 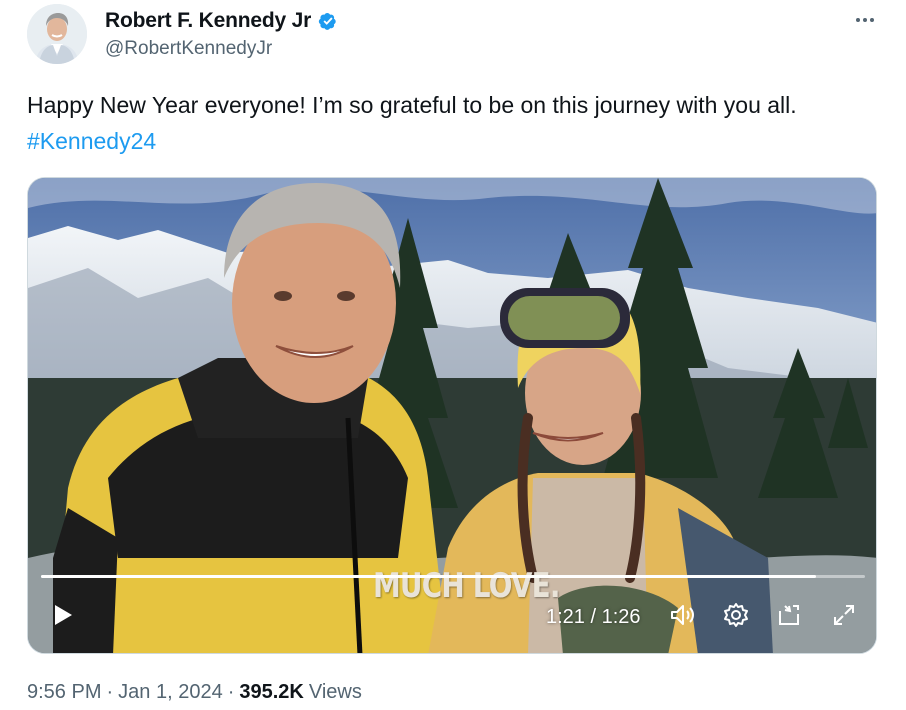 What do you see at coordinates (271, 692) in the screenshot?
I see `views-count: 395.2K` at bounding box center [271, 692].